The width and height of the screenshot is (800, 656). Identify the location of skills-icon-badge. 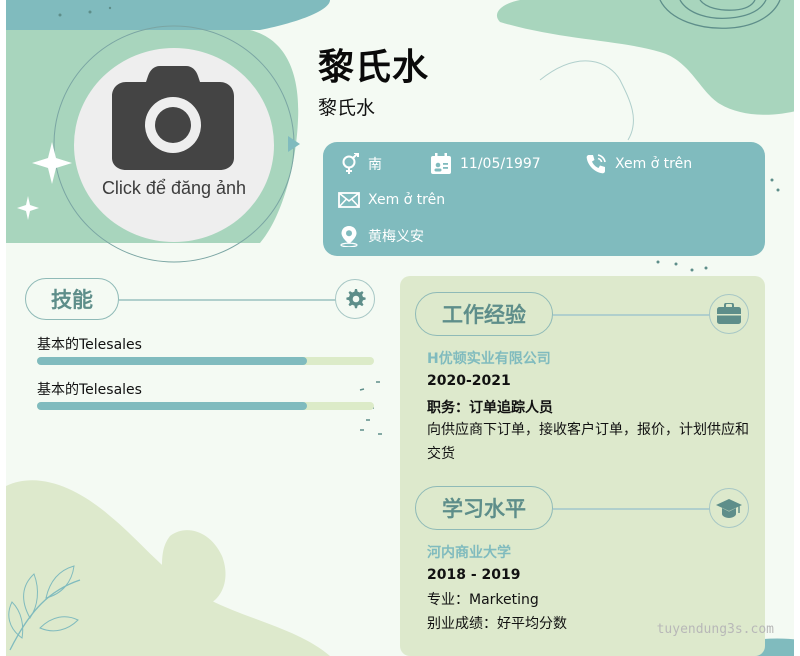
(355, 299).